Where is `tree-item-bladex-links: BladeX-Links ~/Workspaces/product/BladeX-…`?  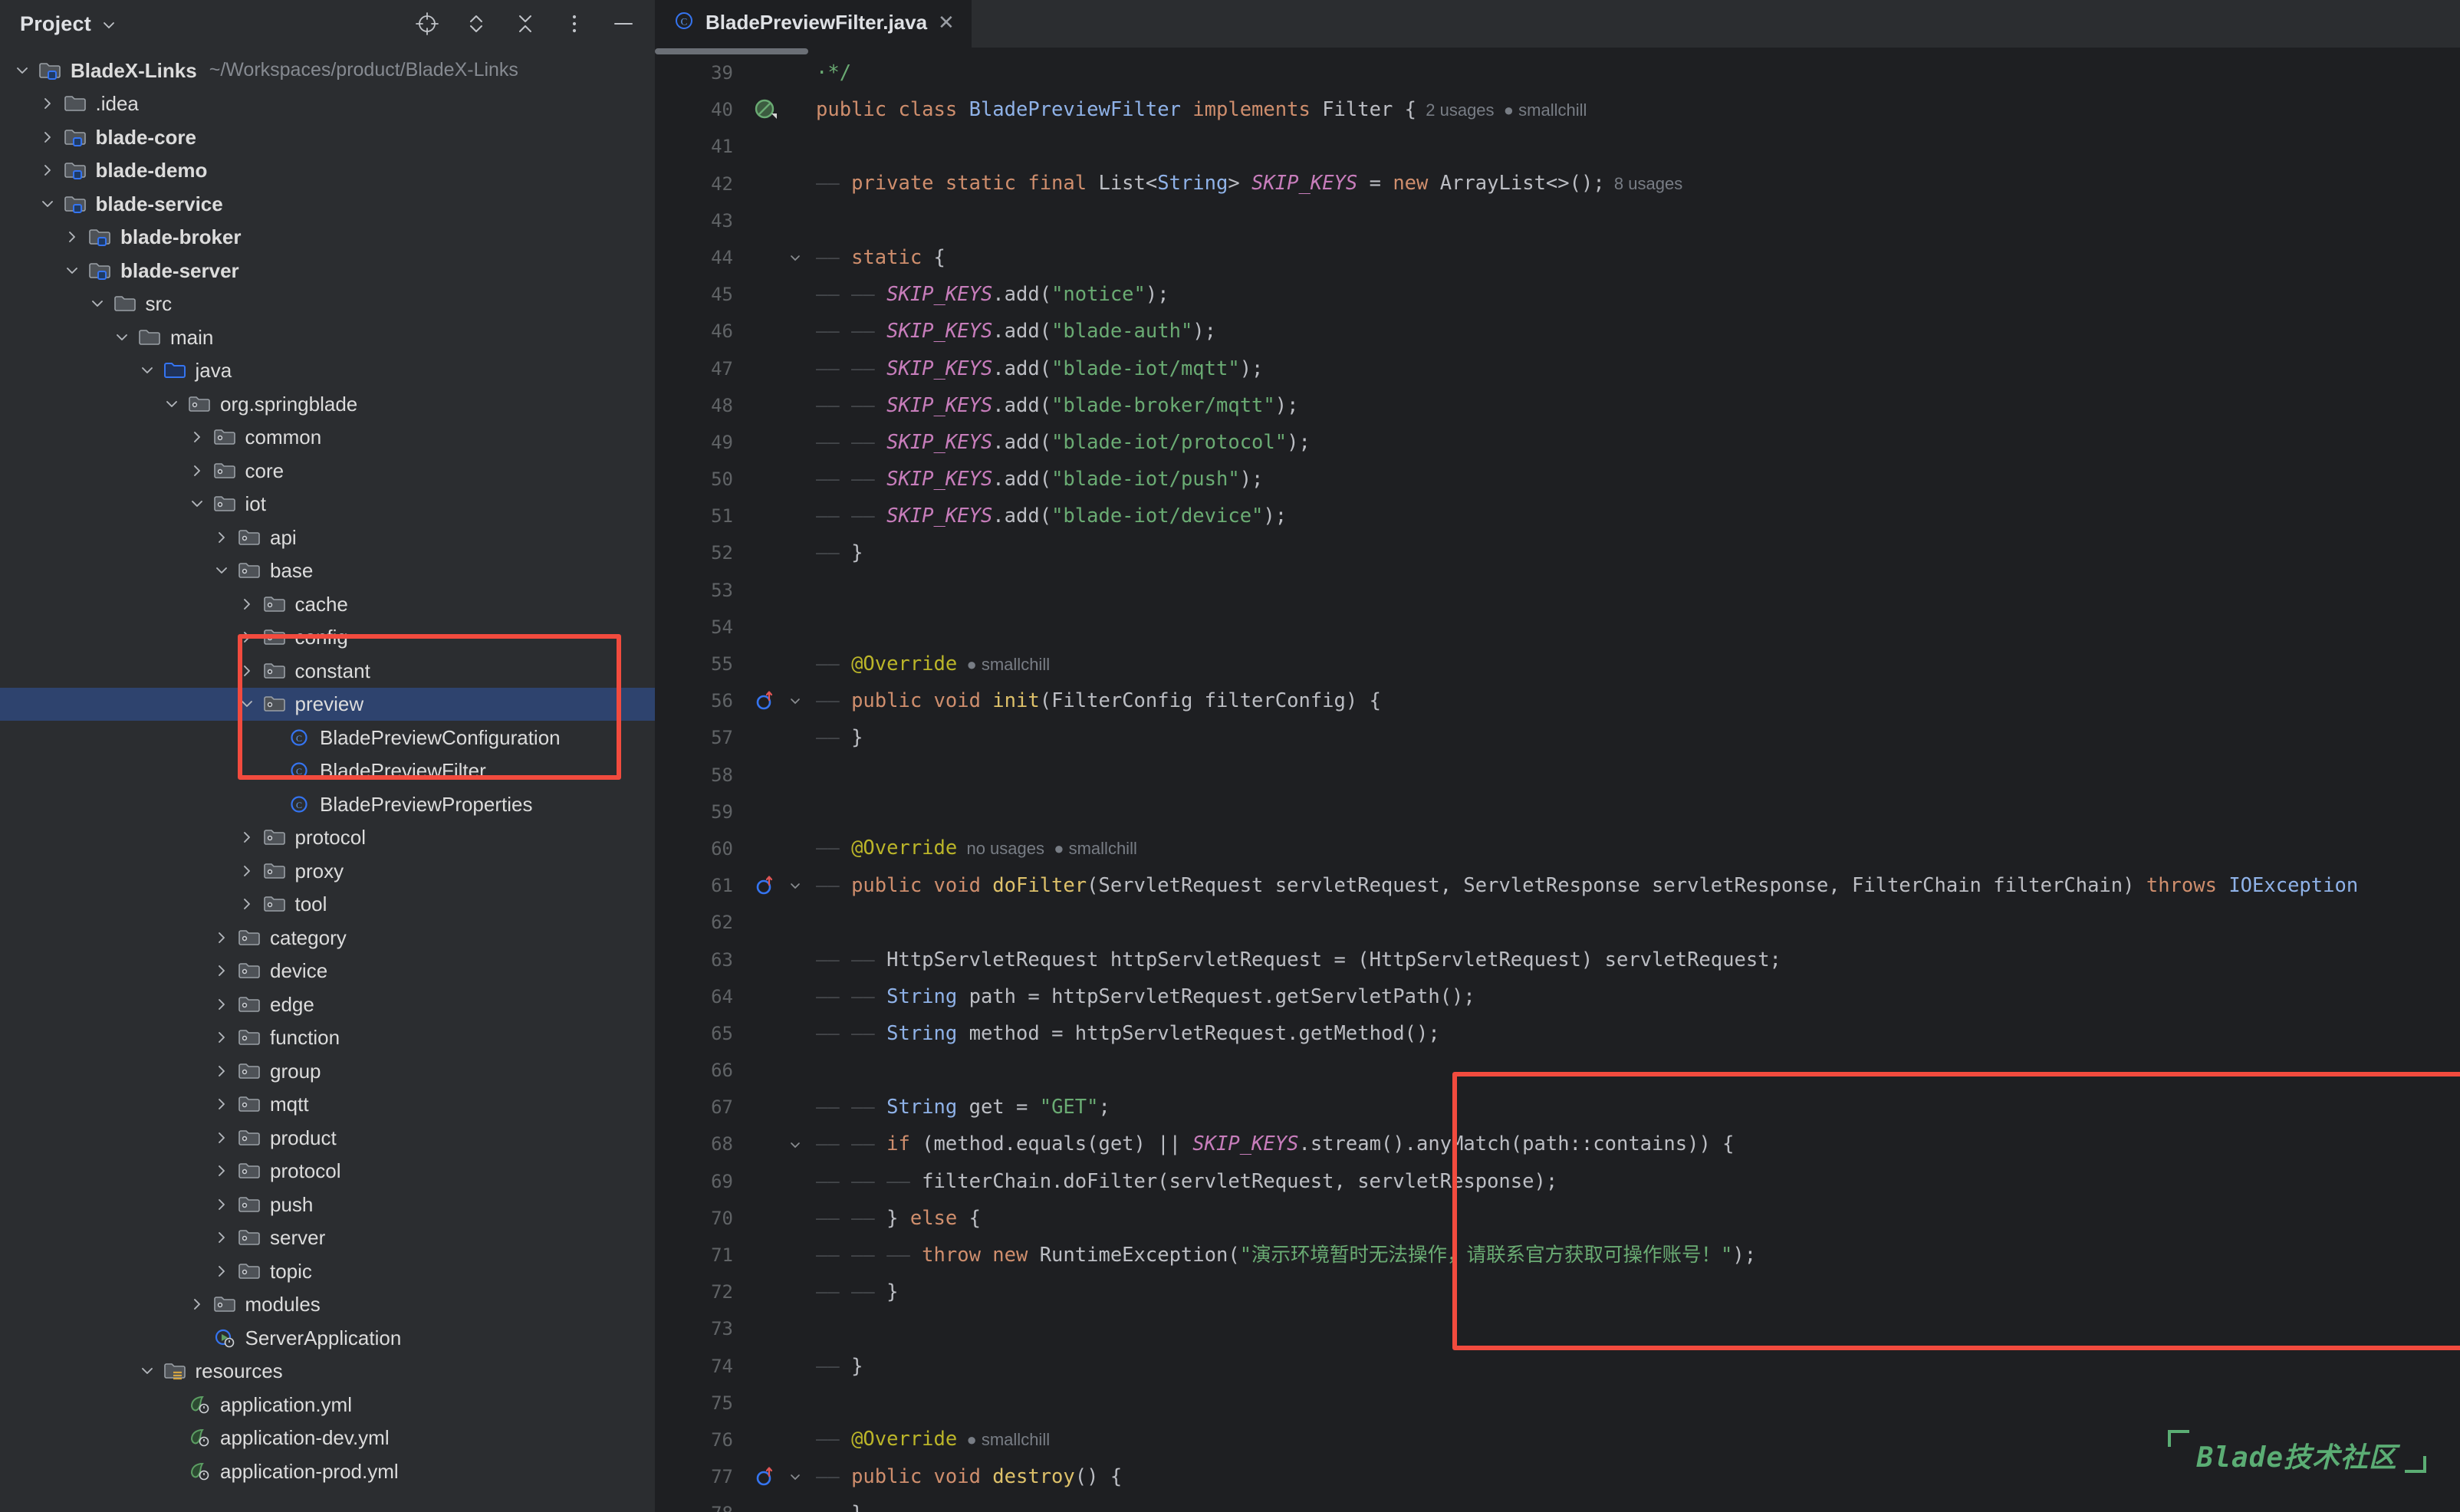
tree-item-bladex-links: BladeX-Links ~/Workspaces/product/BladeX-… is located at coordinates (327, 70).